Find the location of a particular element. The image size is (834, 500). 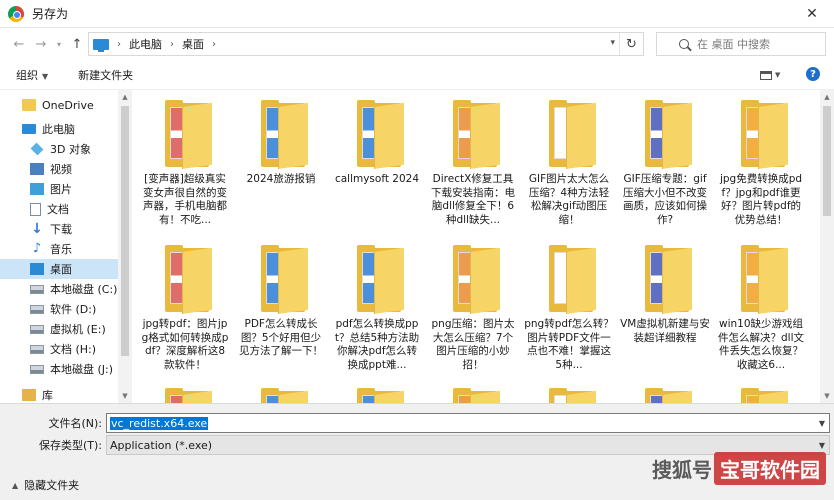

sidebar-item-desktop: 桌面 is located at coordinates (59, 269).